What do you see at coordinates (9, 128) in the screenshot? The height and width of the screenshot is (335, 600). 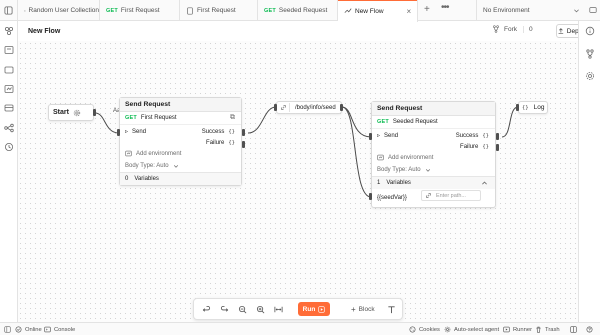 I see `flows-icon` at bounding box center [9, 128].